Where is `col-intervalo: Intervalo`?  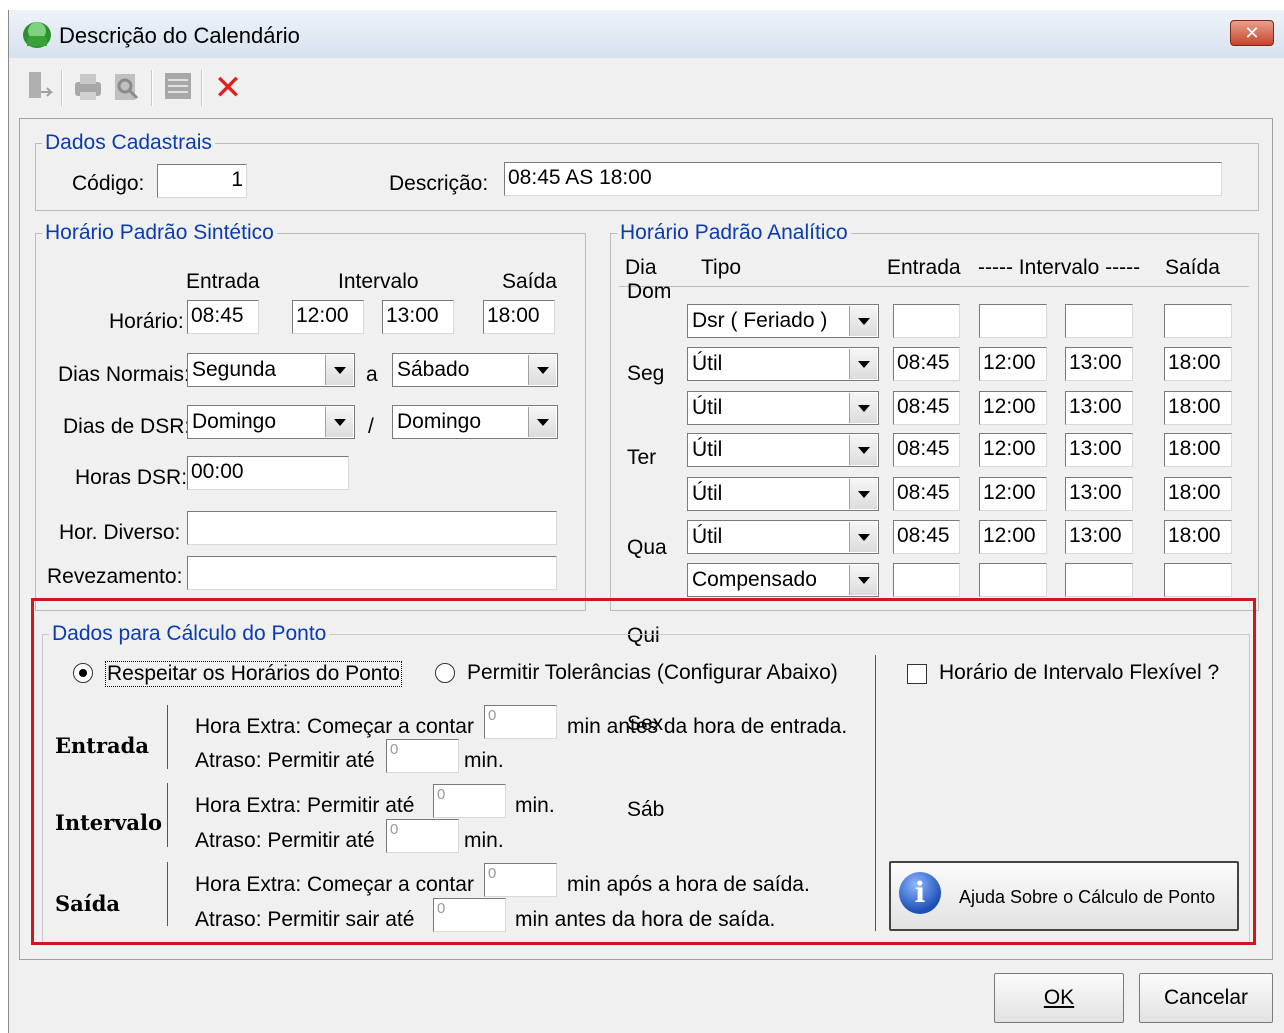 col-intervalo: Intervalo is located at coordinates (378, 281).